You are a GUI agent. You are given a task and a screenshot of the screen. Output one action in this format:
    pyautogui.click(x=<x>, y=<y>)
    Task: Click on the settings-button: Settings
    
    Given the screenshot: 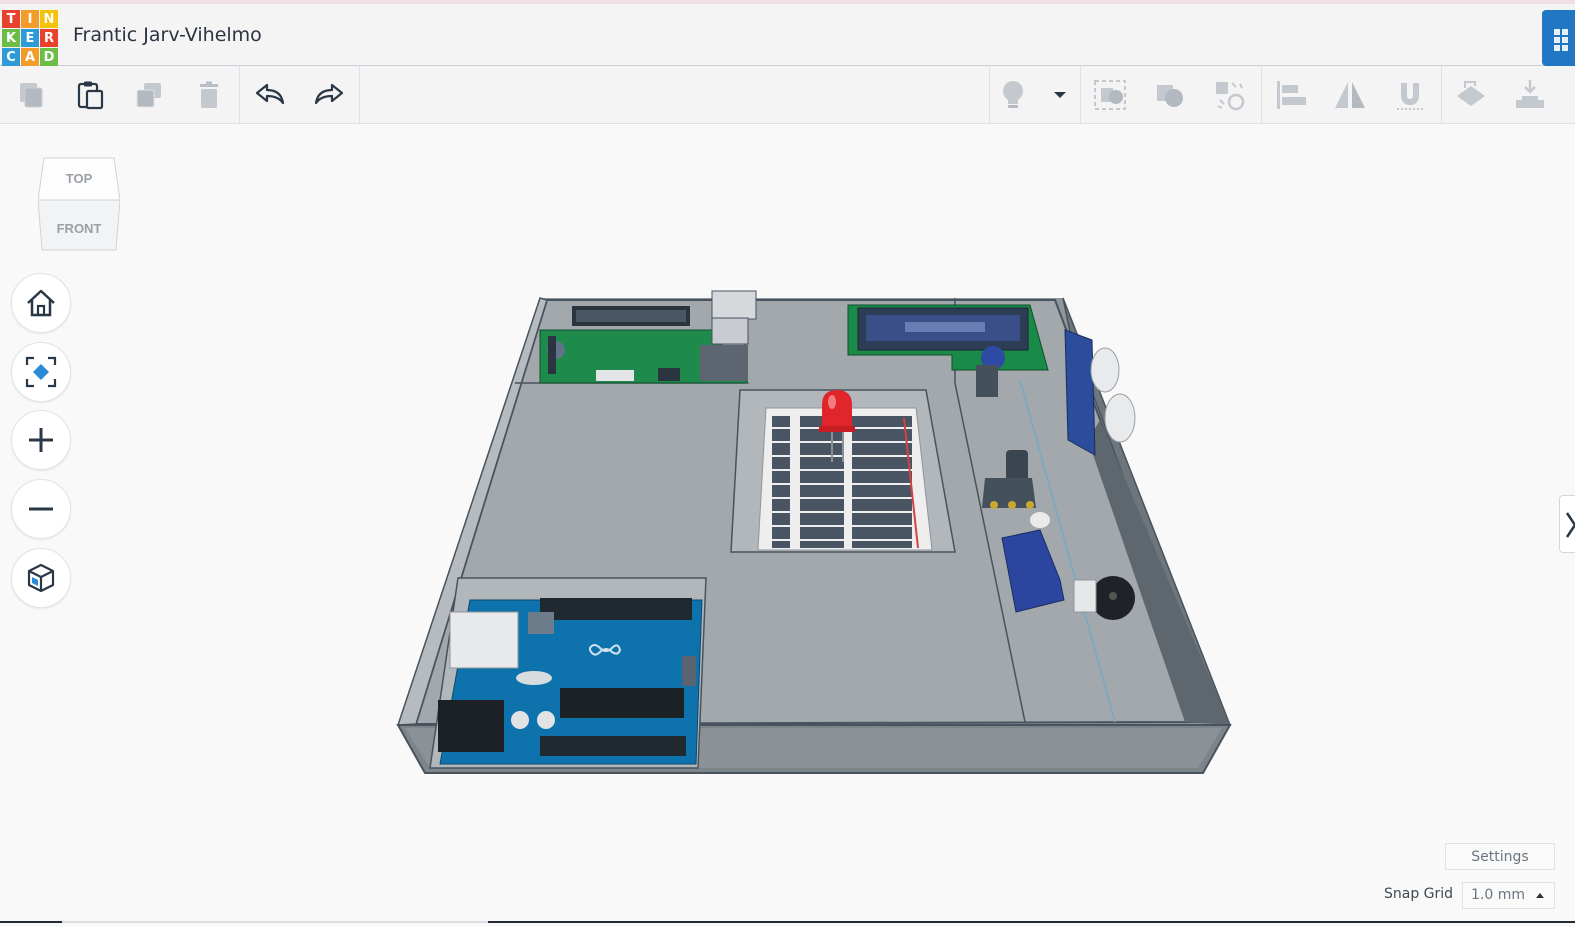 What is the action you would take?
    pyautogui.click(x=1500, y=856)
    